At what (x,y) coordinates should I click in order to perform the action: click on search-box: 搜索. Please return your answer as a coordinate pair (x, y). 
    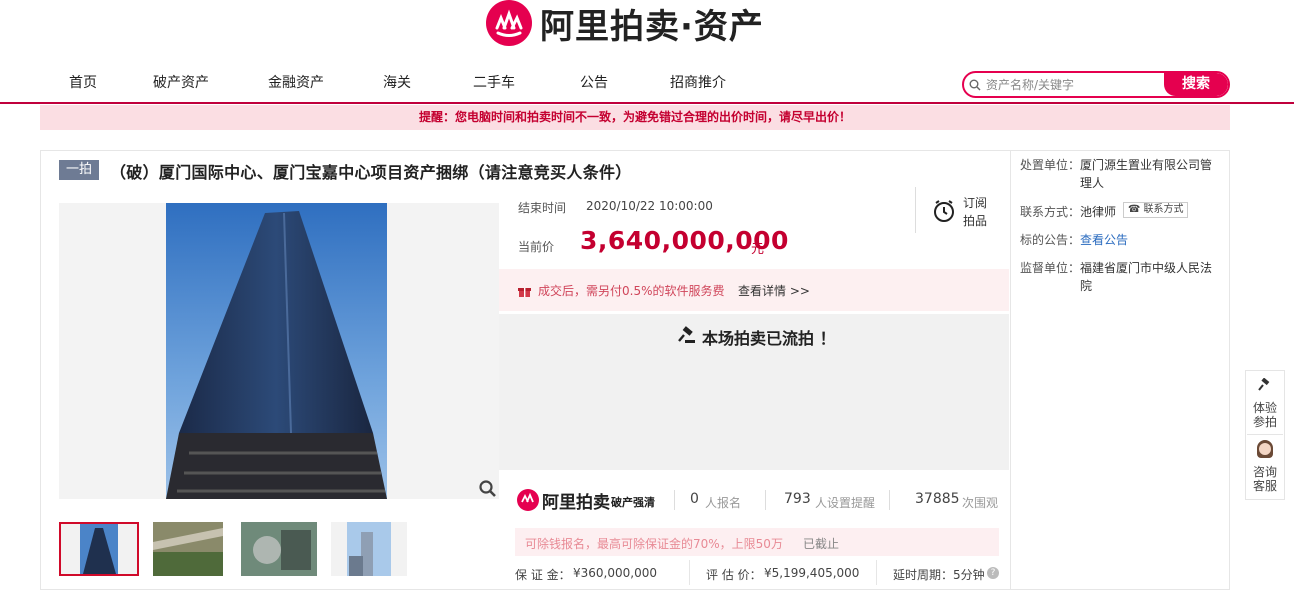
    Looking at the image, I should click on (1096, 84).